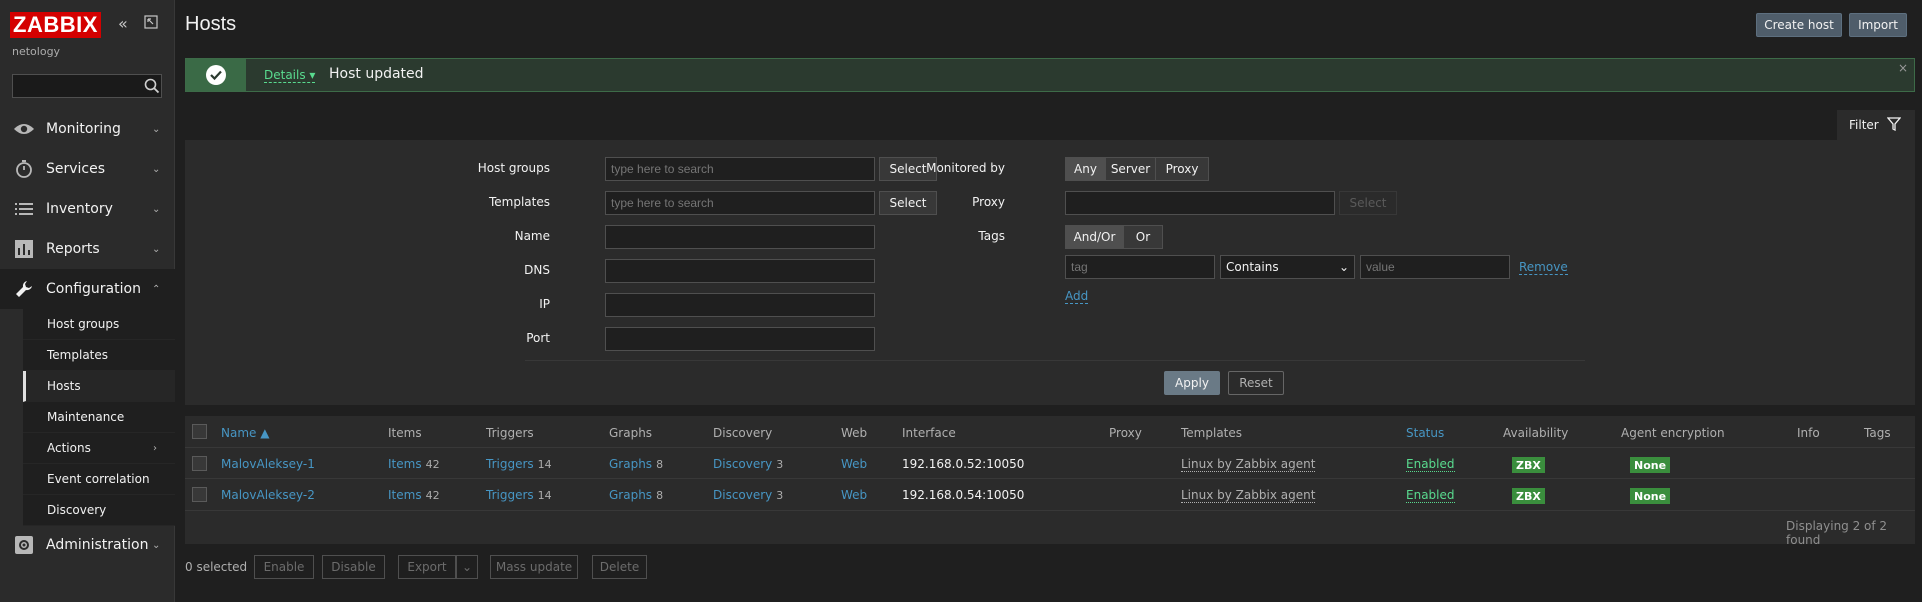 The height and width of the screenshot is (602, 1922). What do you see at coordinates (965, 168) in the screenshot?
I see `monitored-by-label: Monitored by` at bounding box center [965, 168].